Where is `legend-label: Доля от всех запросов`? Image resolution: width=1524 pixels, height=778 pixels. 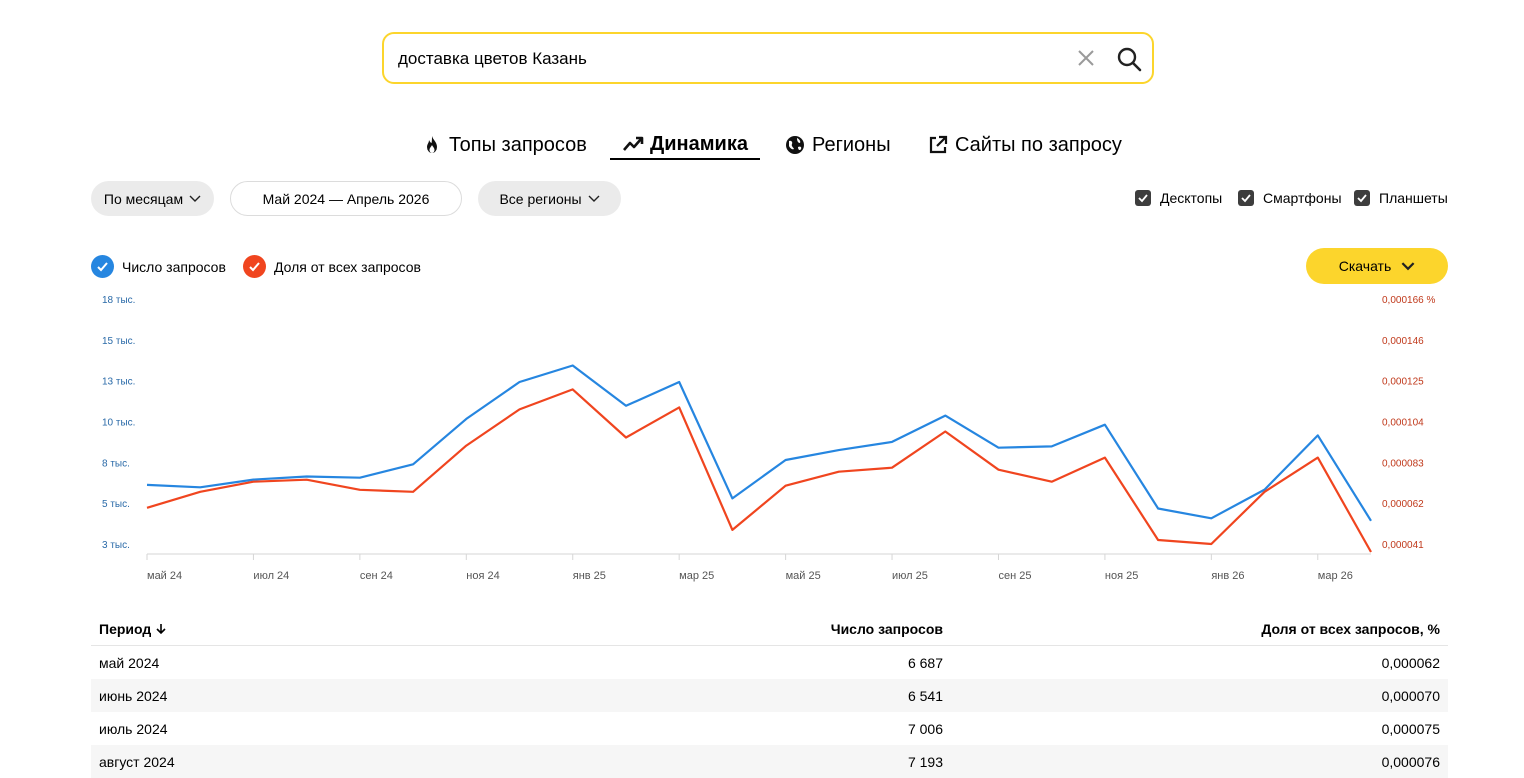
legend-label: Доля от всех запросов is located at coordinates (347, 266).